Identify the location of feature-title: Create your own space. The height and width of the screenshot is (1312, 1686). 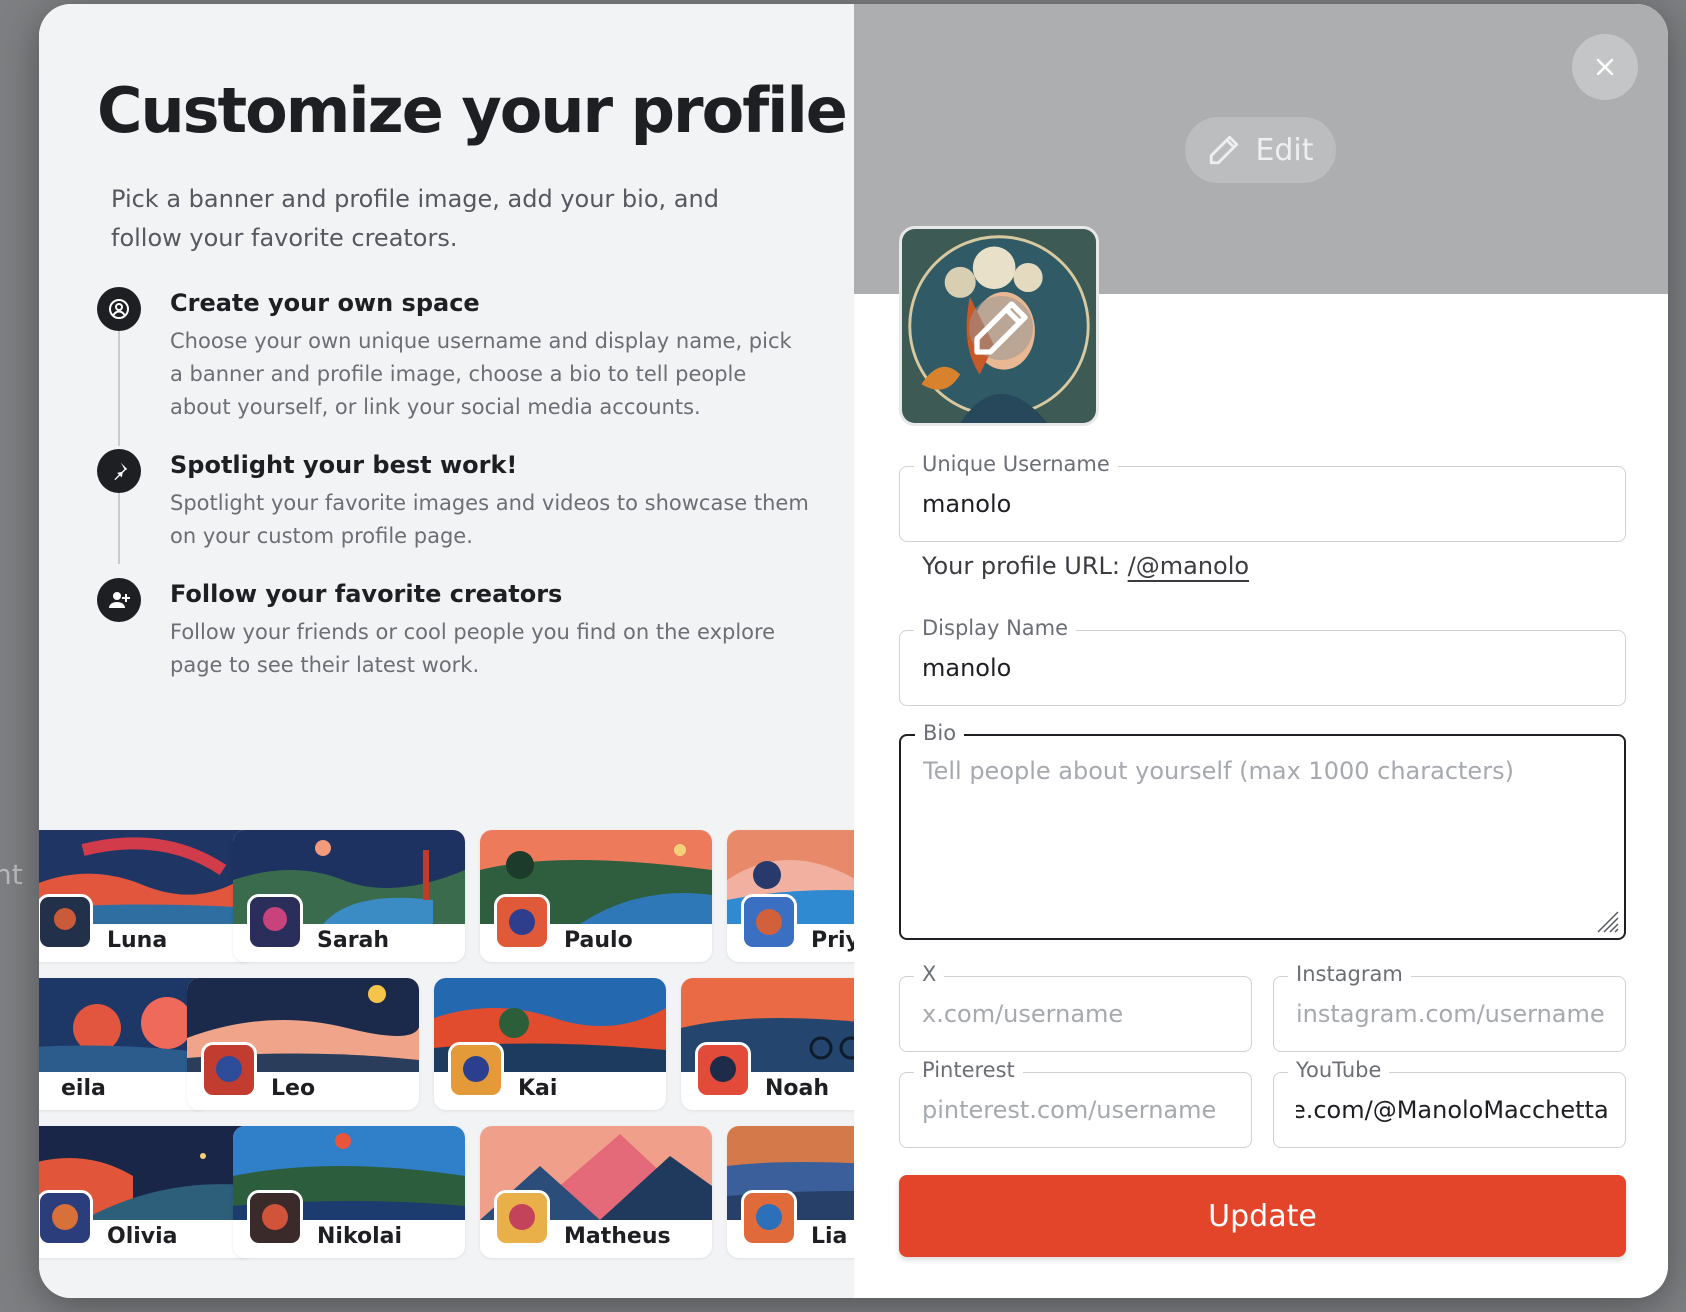
(325, 303).